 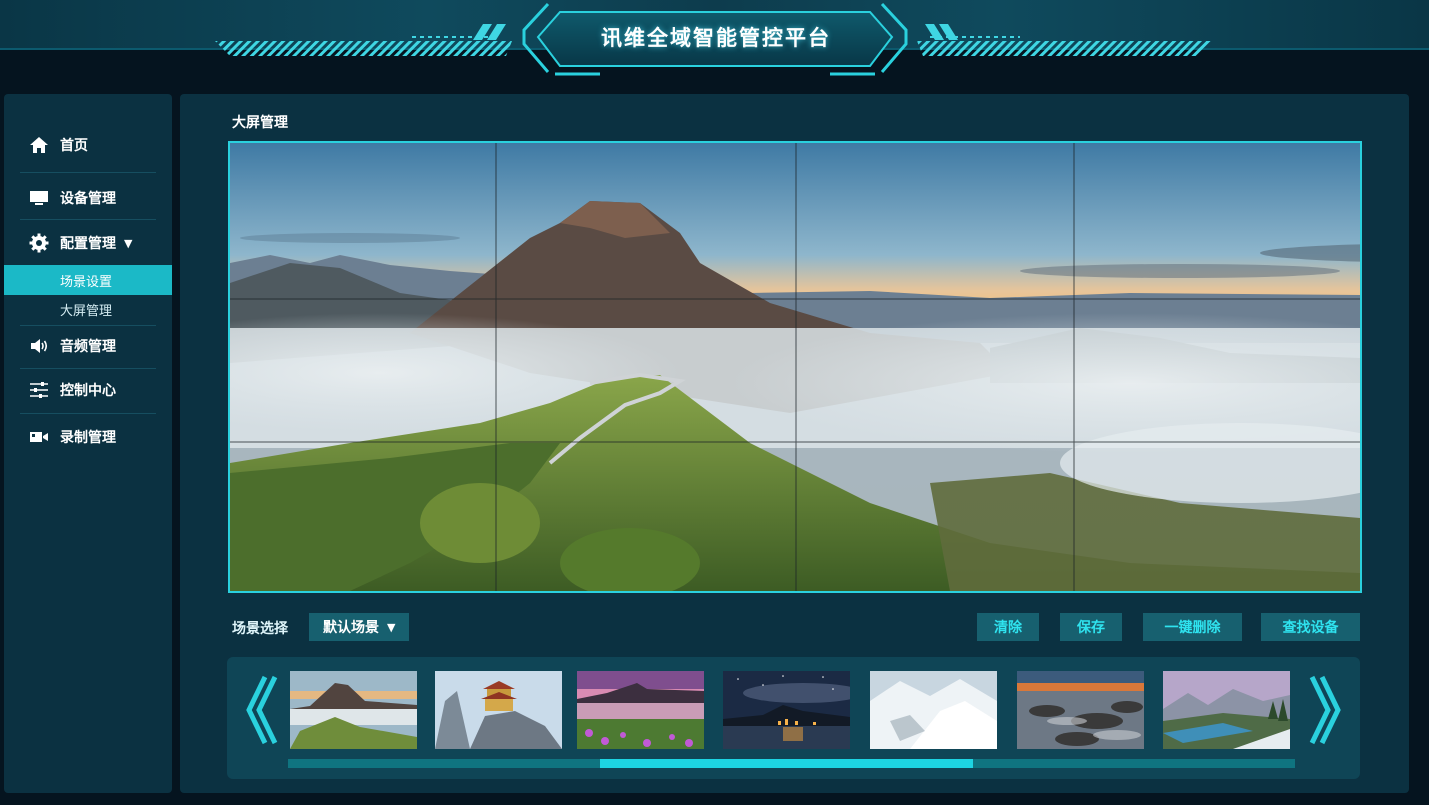 I want to click on sliders-icon, so click(x=39, y=390).